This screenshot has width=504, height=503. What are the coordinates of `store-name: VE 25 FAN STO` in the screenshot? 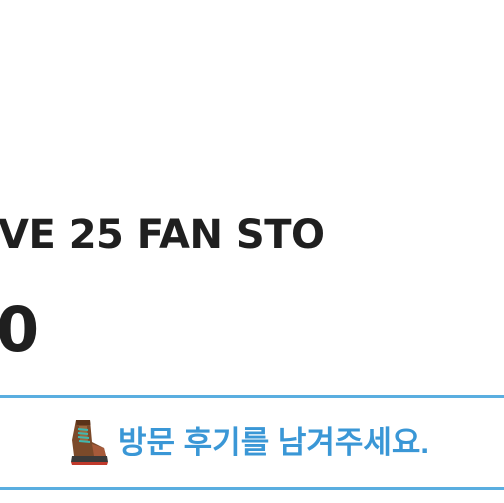 It's located at (162, 235).